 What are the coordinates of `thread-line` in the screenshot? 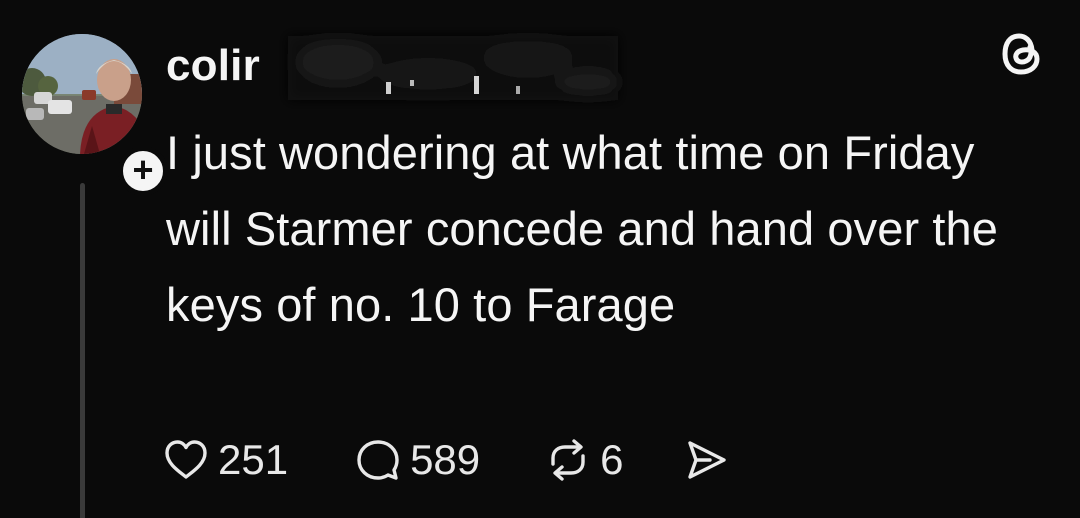 It's located at (82, 350).